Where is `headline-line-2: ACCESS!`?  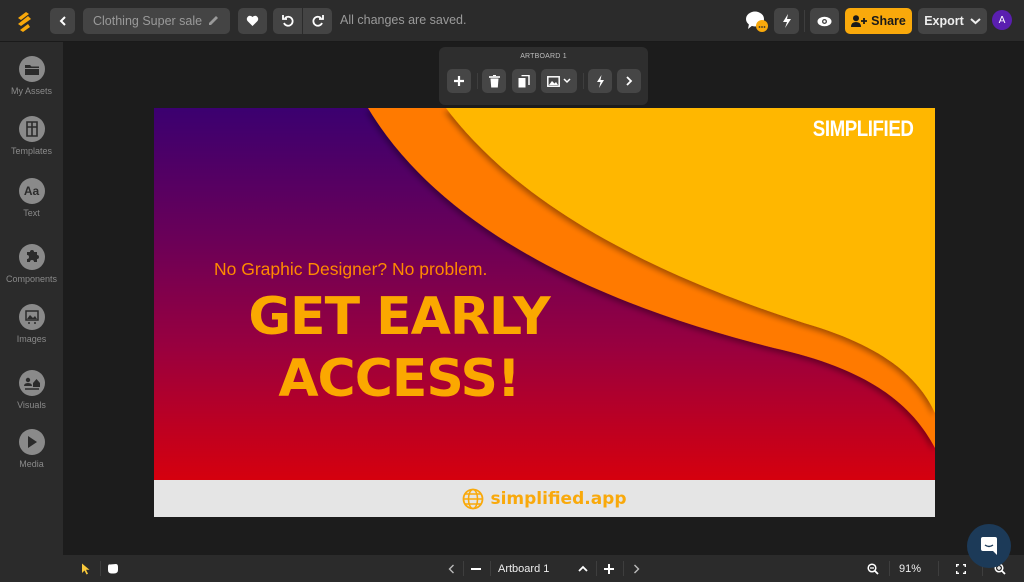 headline-line-2: ACCESS! is located at coordinates (399, 379).